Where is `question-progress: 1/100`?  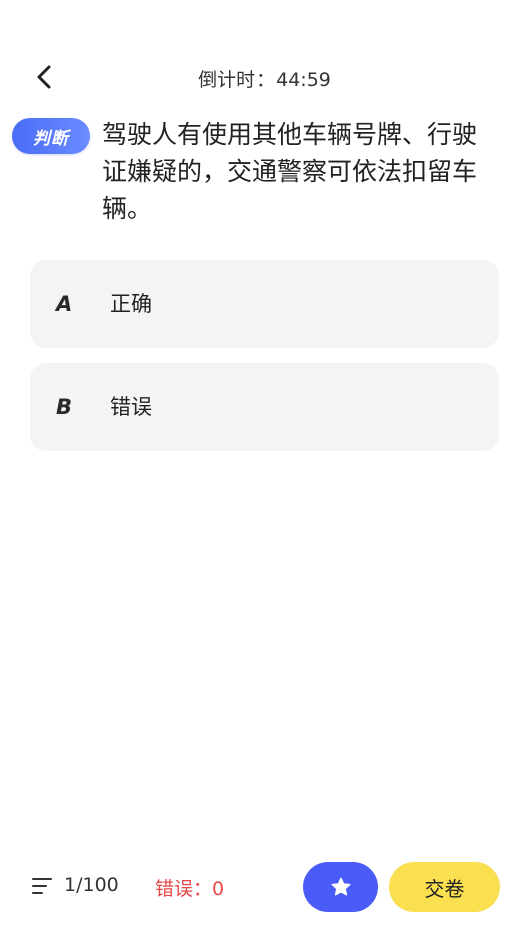 question-progress: 1/100 is located at coordinates (91, 885).